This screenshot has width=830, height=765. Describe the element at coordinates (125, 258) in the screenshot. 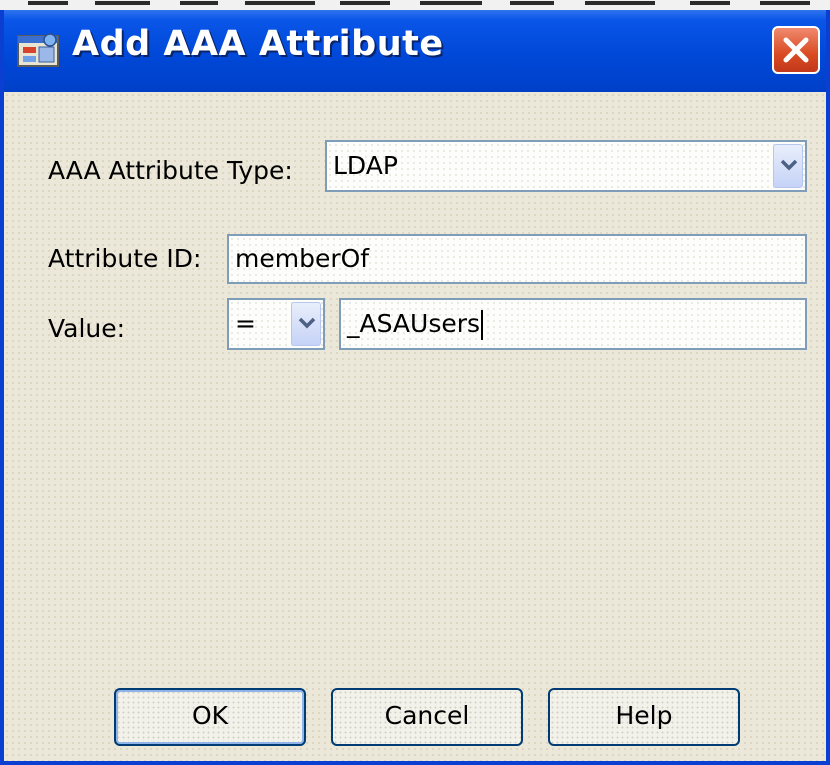

I see `attribute-id-label: Attribute ID:` at that location.